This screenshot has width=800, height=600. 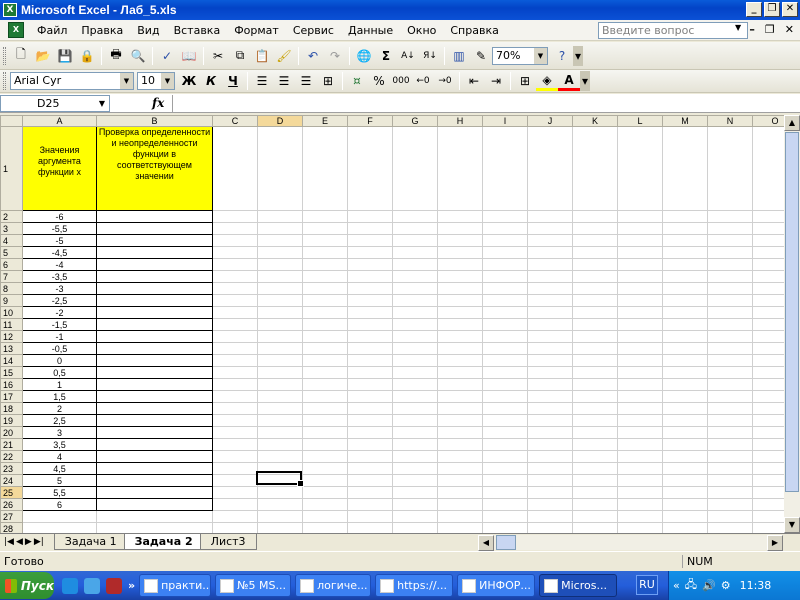 What do you see at coordinates (595, 252) in the screenshot?
I see `cell-K5` at bounding box center [595, 252].